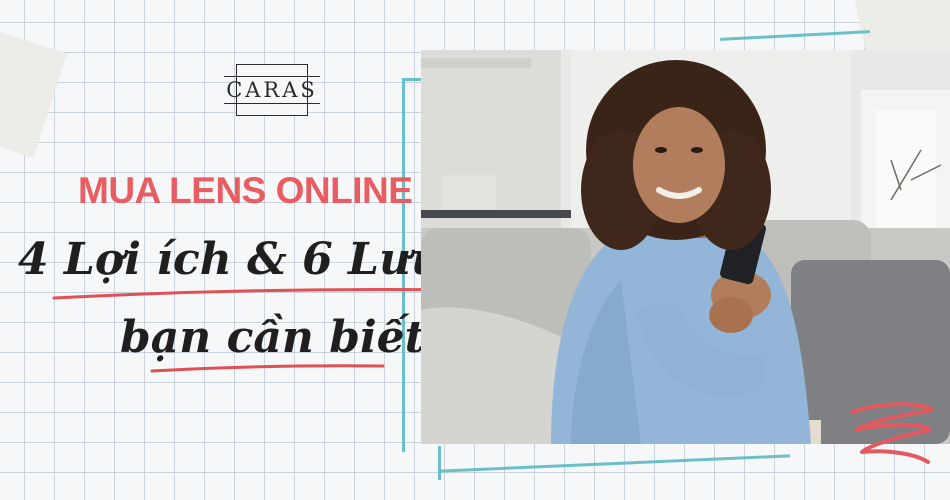 The image size is (950, 500). I want to click on red-squiggle-icon, so click(892, 433).